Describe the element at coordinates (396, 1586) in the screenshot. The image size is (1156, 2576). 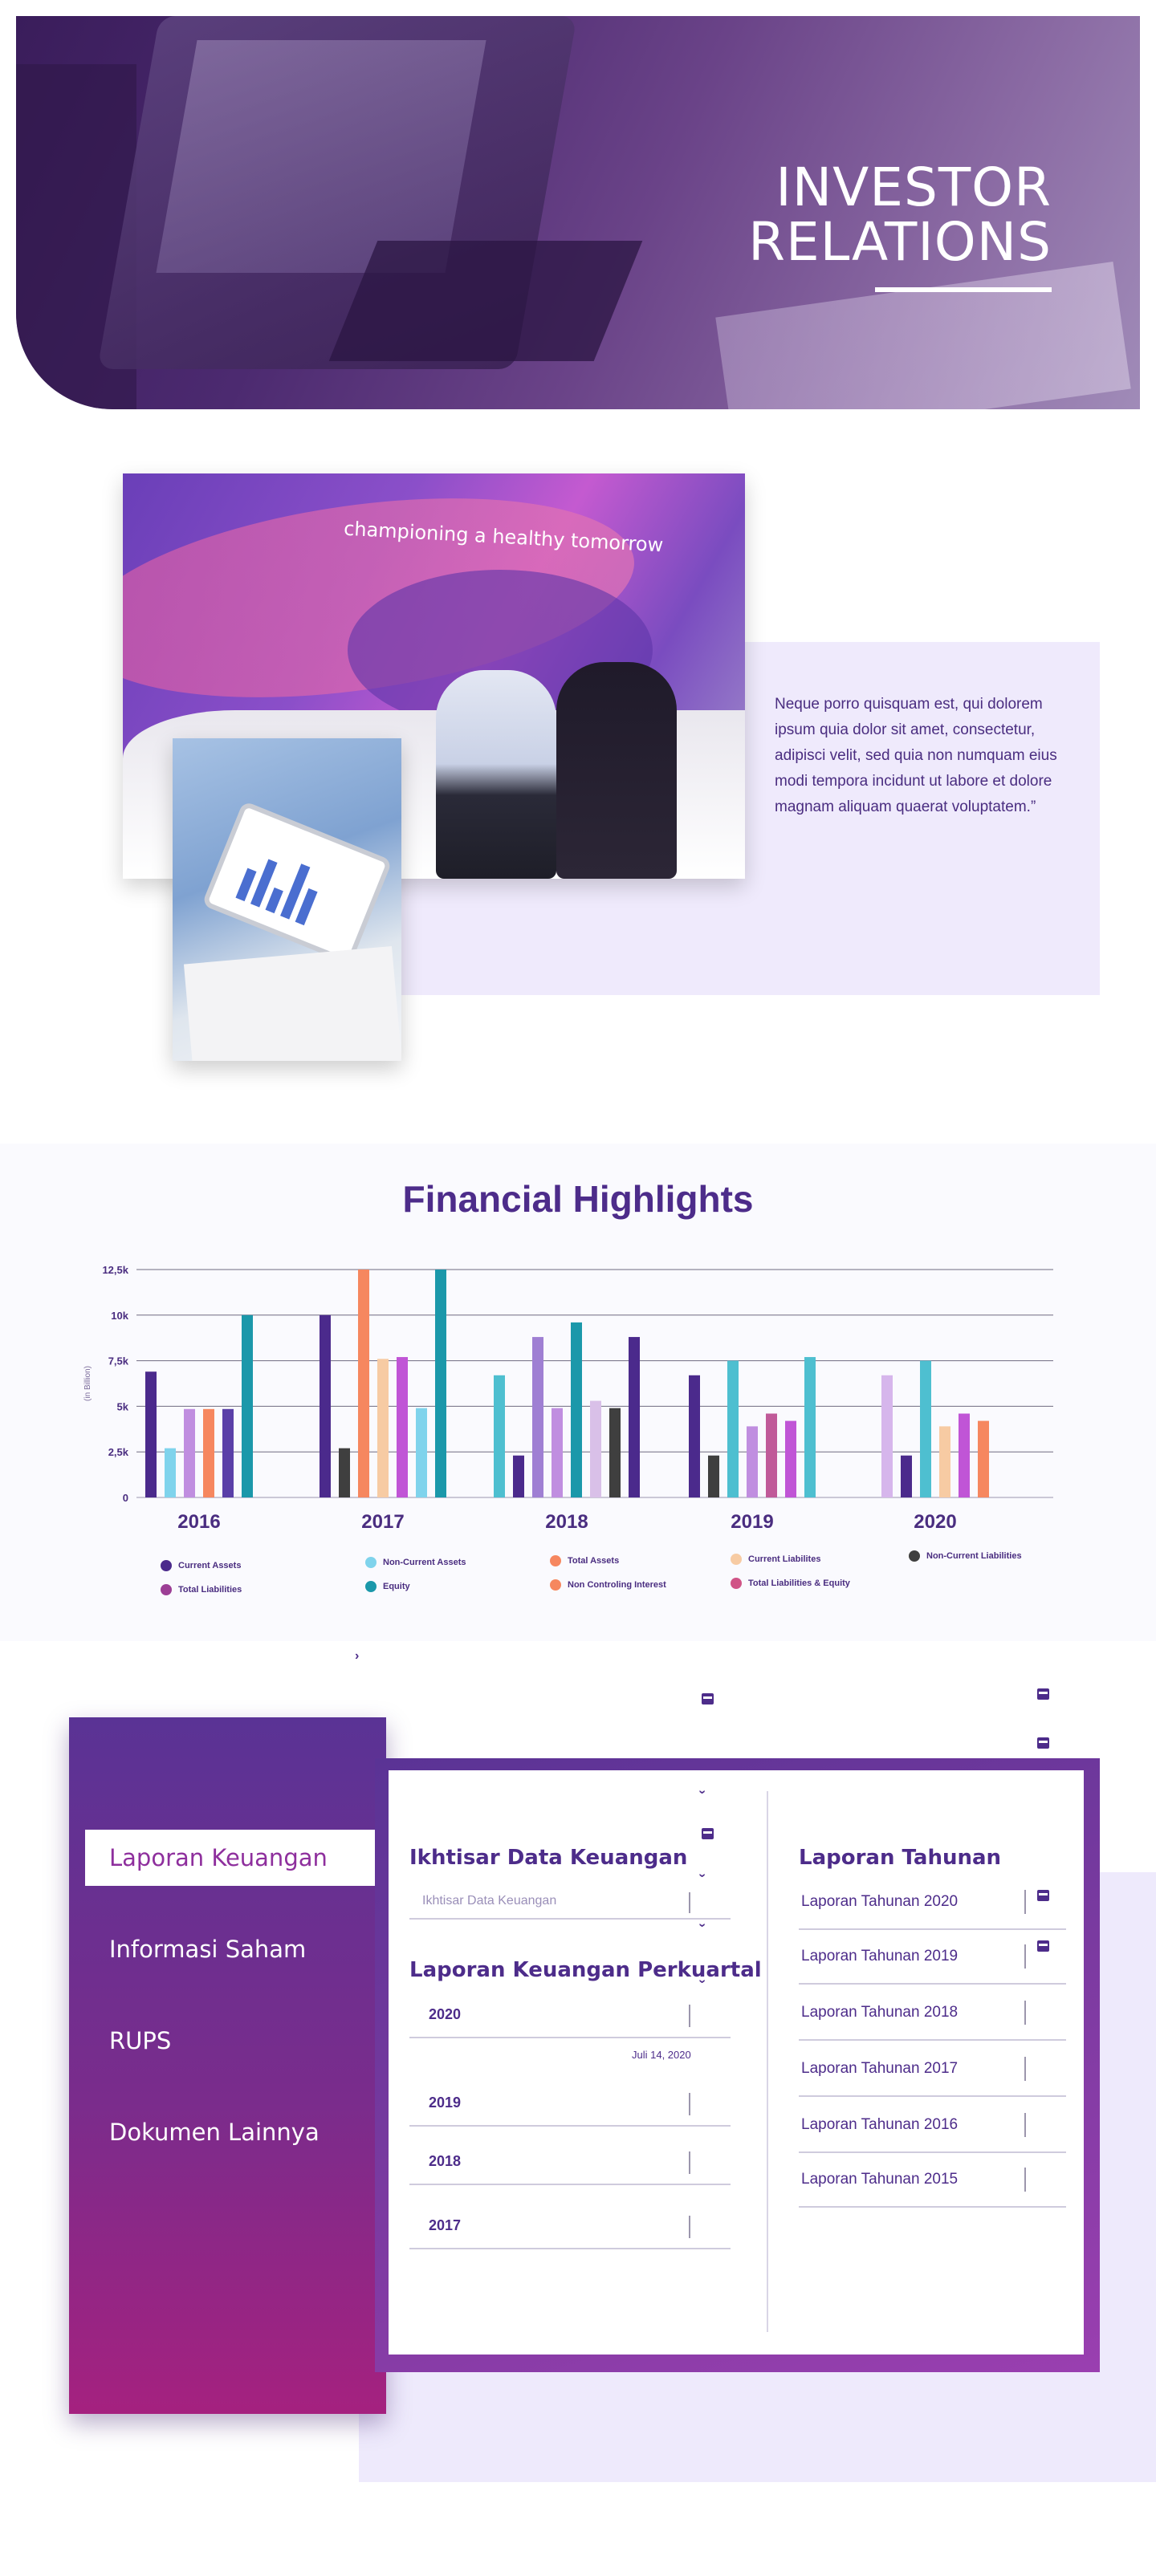
I see `legend-label: Equity` at that location.